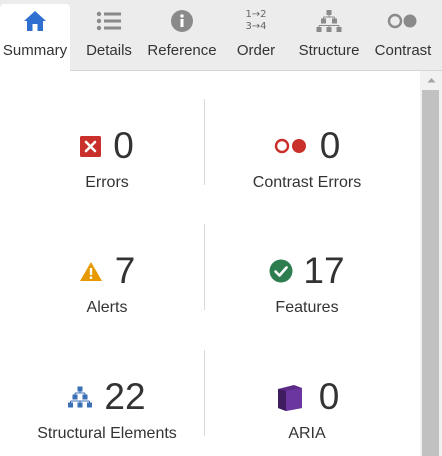  What do you see at coordinates (403, 50) in the screenshot?
I see `tab-label: Contrast` at bounding box center [403, 50].